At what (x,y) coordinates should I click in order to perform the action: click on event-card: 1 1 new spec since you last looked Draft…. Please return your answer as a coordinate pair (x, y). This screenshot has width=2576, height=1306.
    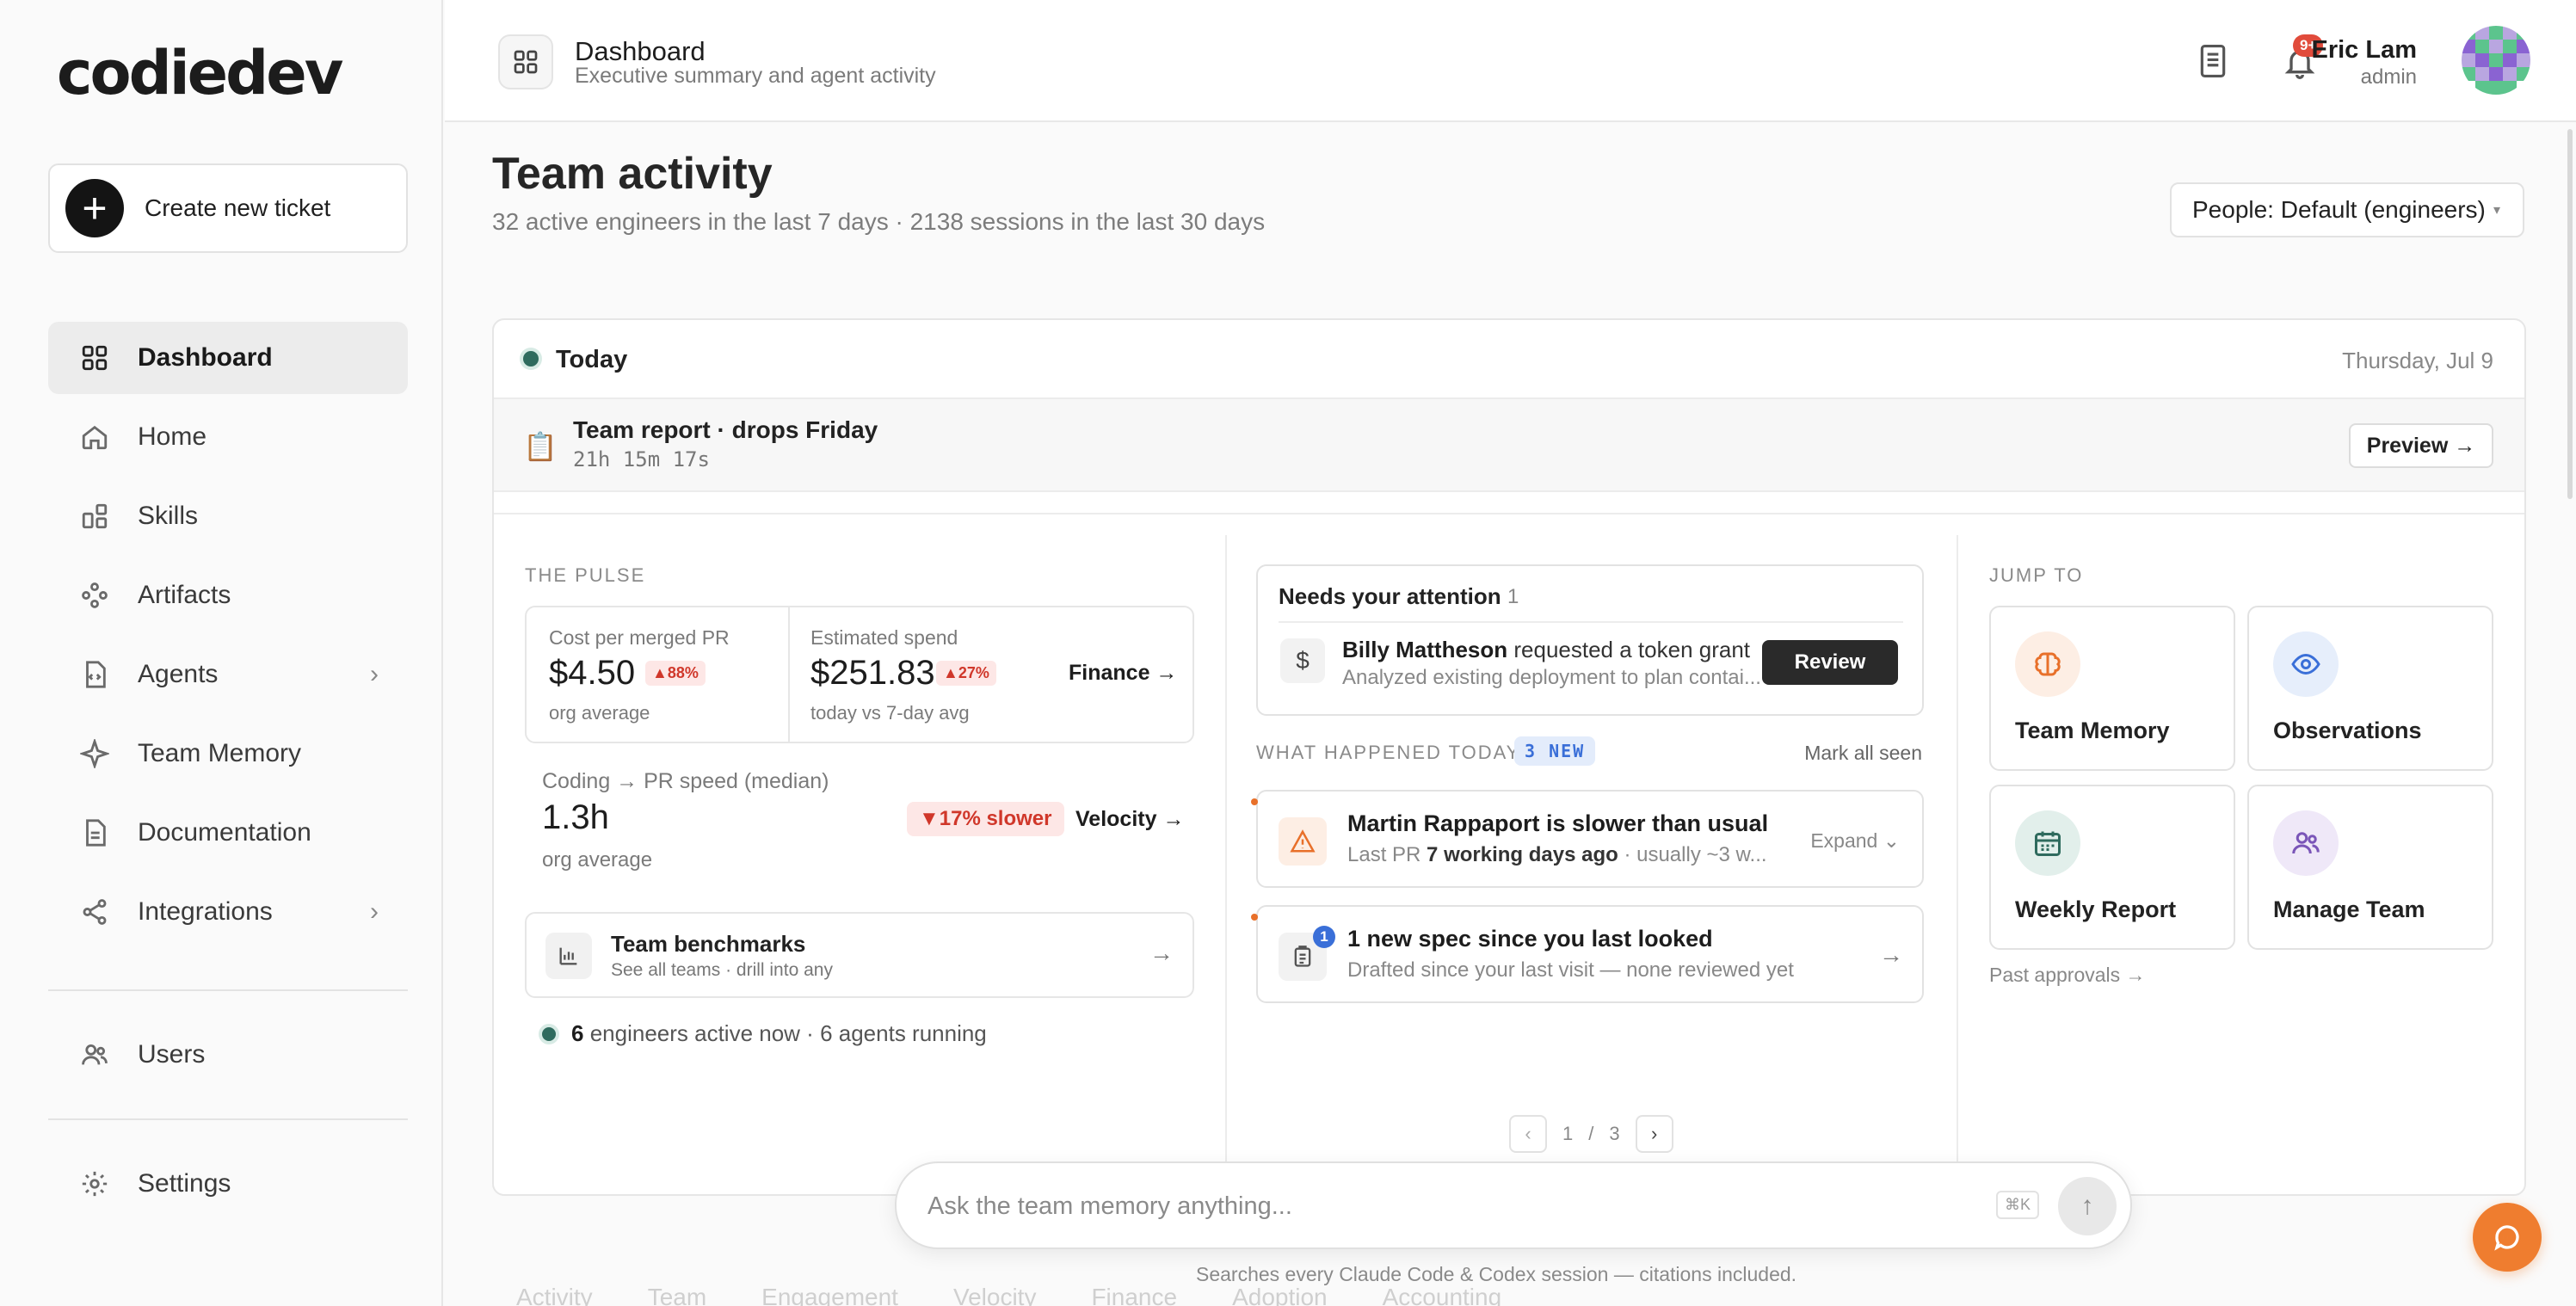
    Looking at the image, I should click on (1587, 954).